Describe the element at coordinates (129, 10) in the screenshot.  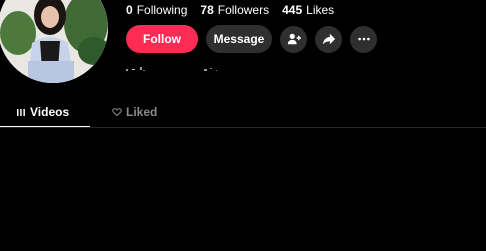
I see `following-count: 0` at that location.